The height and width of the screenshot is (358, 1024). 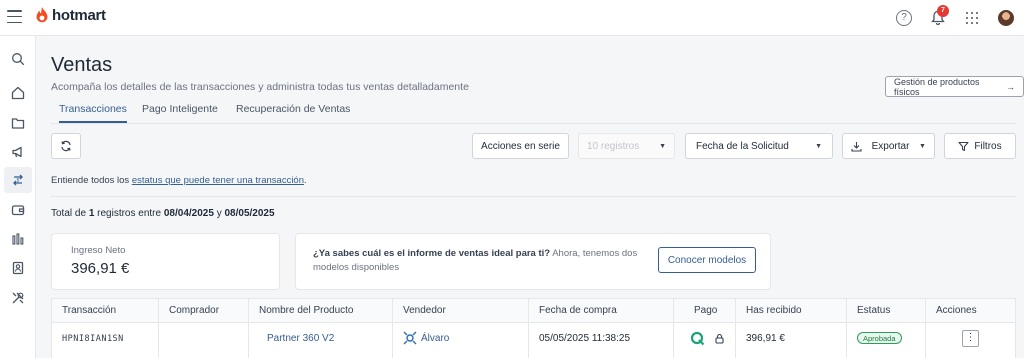 I want to click on filters-button: Filtros, so click(x=980, y=146).